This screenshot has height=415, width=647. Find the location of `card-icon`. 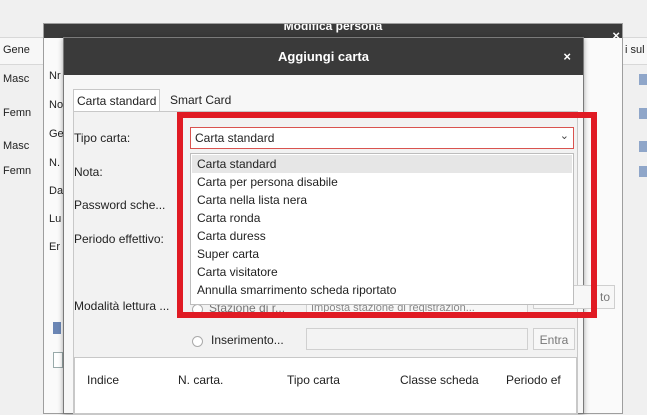

card-icon is located at coordinates (57, 328).